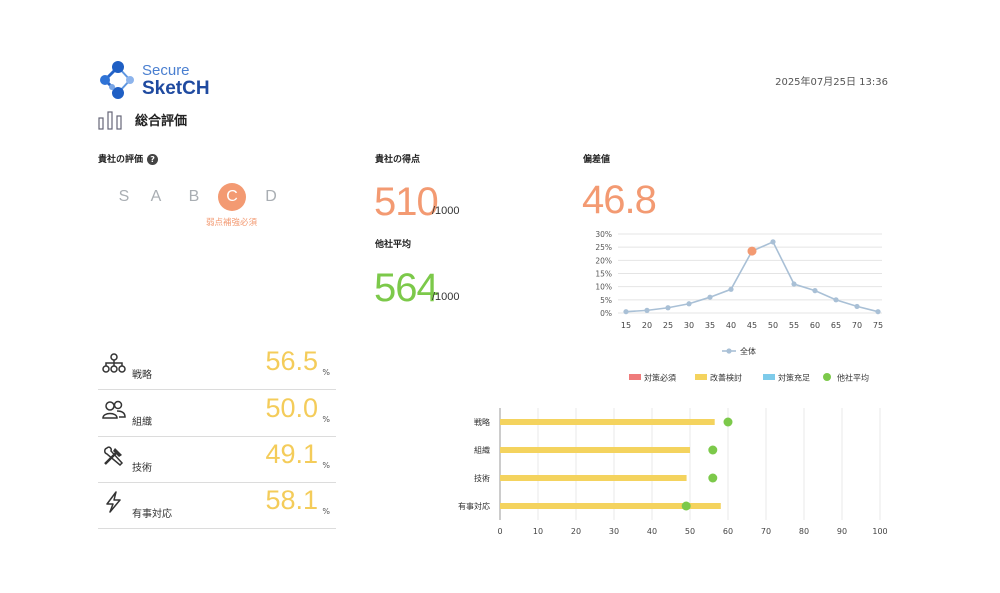 The image size is (1000, 593). What do you see at coordinates (271, 196) in the screenshot?
I see `grade-d: D` at bounding box center [271, 196].